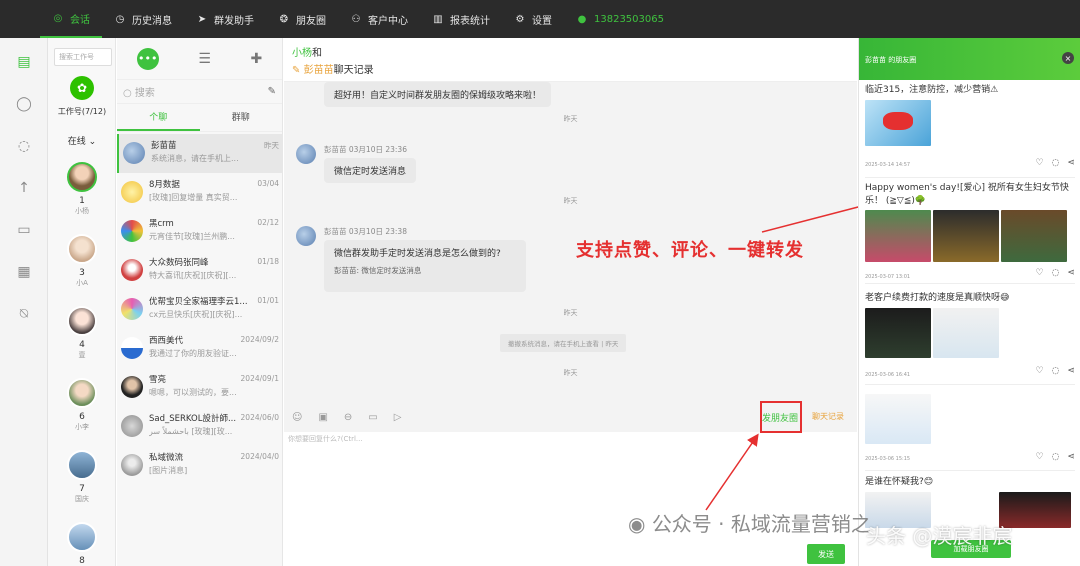  I want to click on edit-icon: ✎, so click(296, 70).